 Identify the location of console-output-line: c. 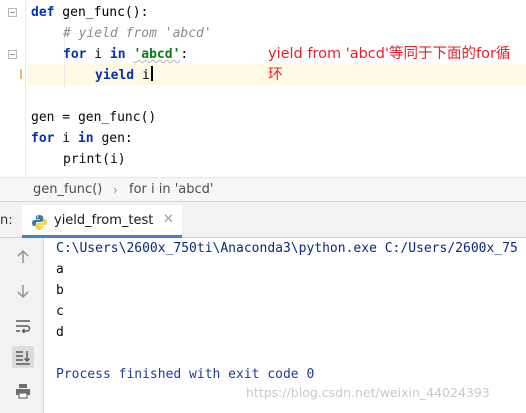
(60, 311).